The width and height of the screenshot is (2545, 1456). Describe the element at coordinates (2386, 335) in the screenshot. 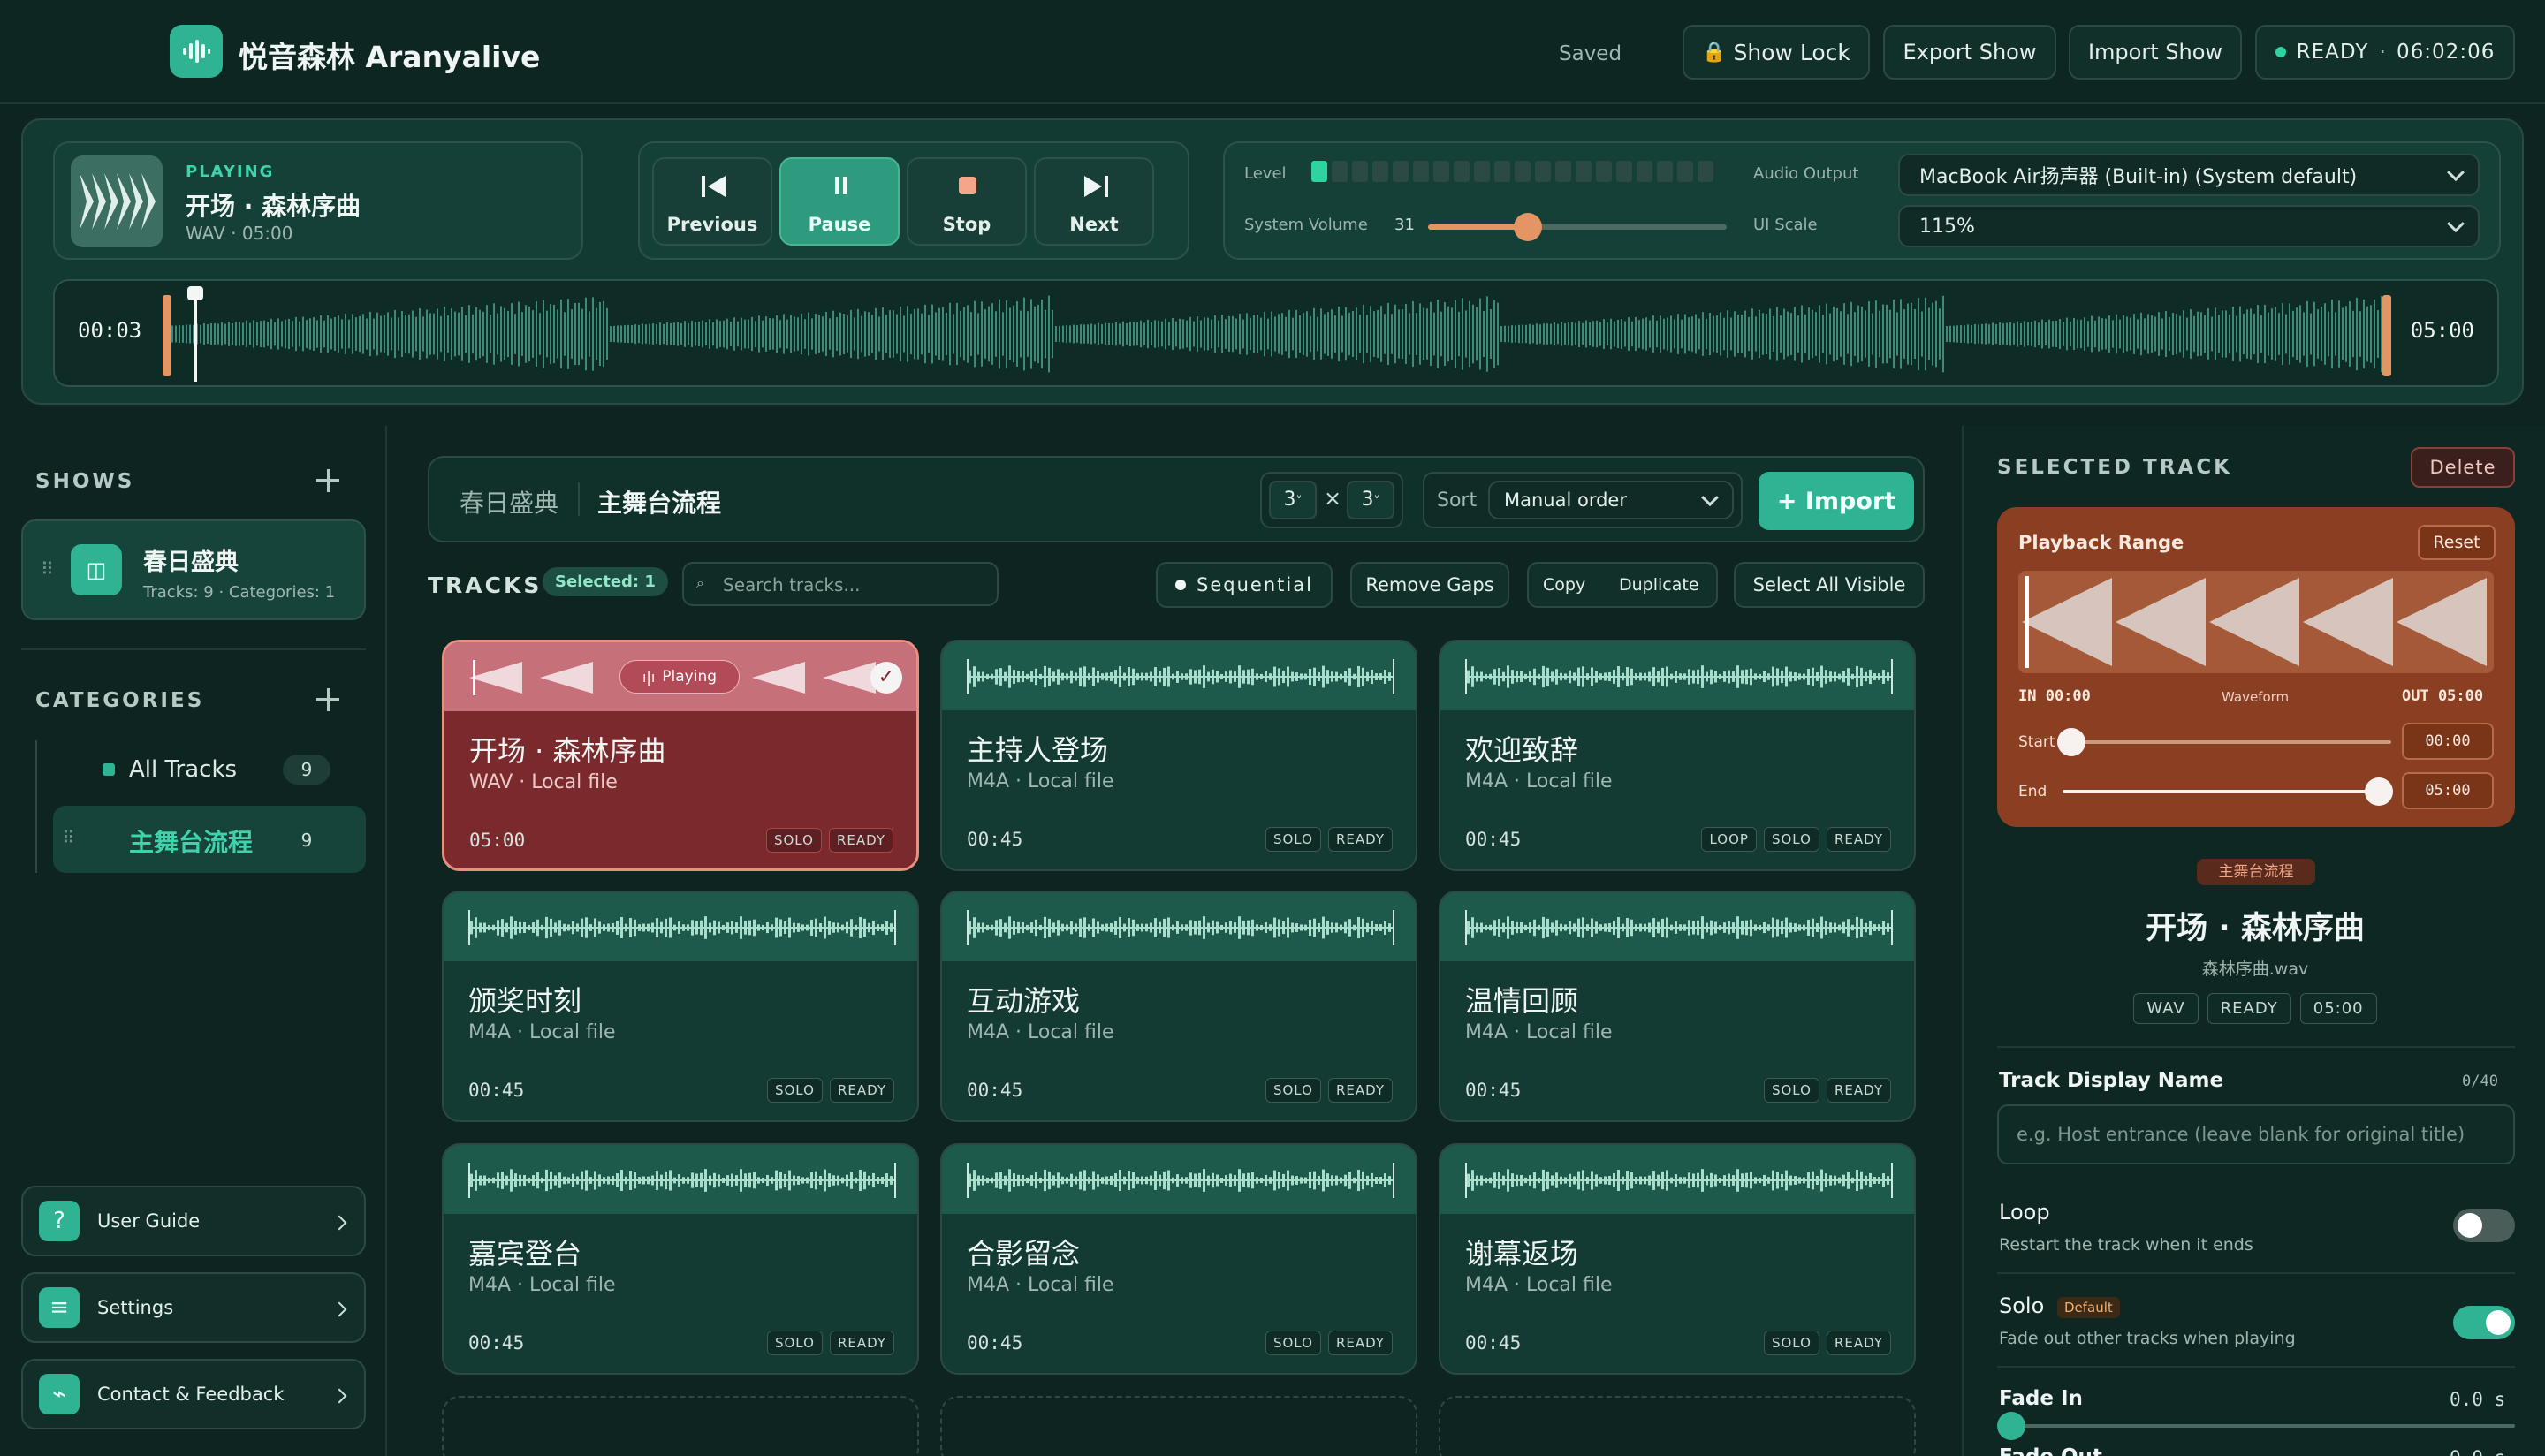

I see `range-out-marker` at that location.